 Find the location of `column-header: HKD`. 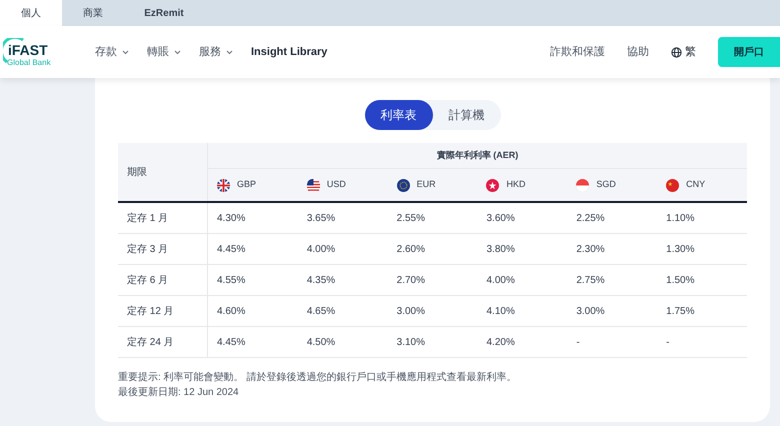

column-header: HKD is located at coordinates (516, 185).